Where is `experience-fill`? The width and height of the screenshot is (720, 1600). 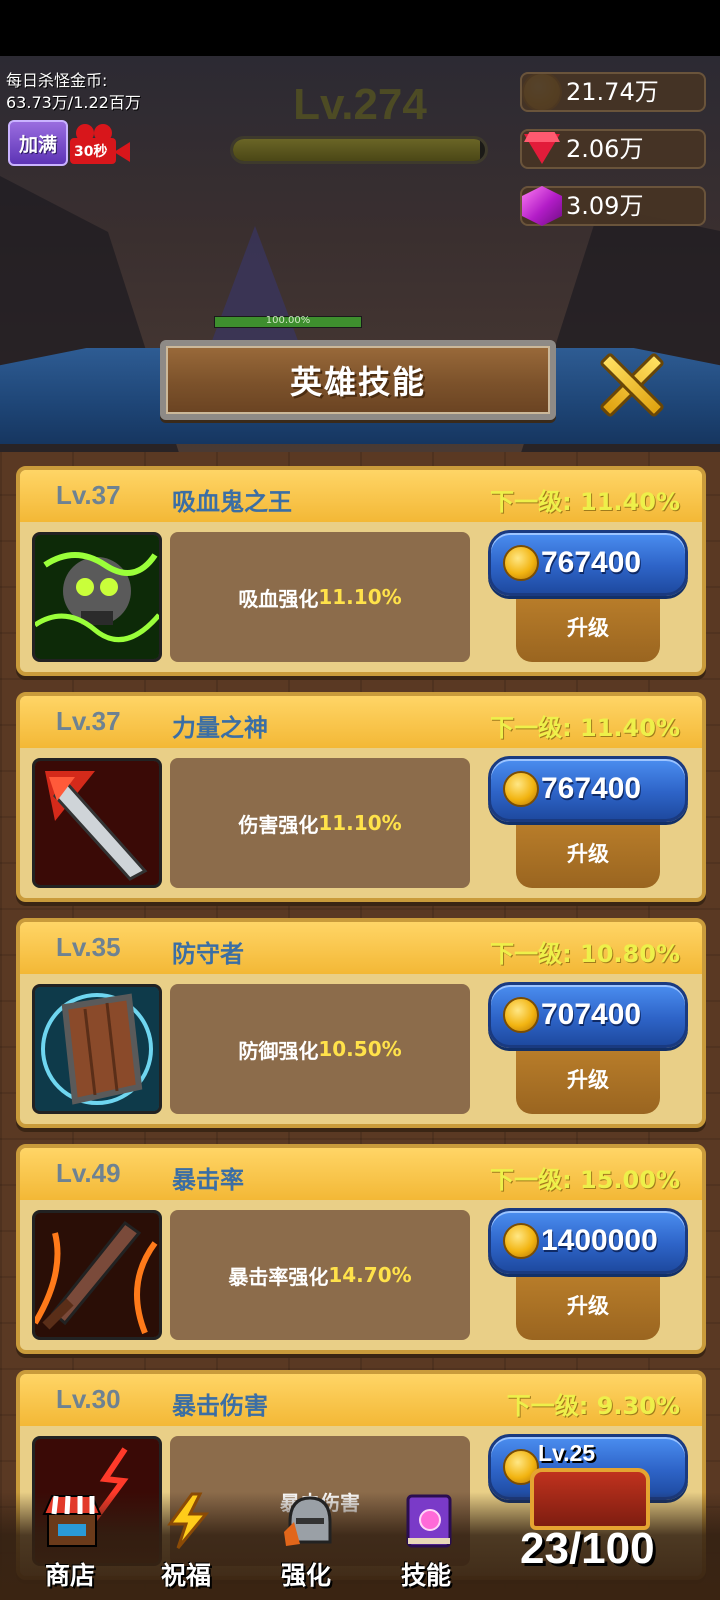
experience-fill is located at coordinates (356, 150).